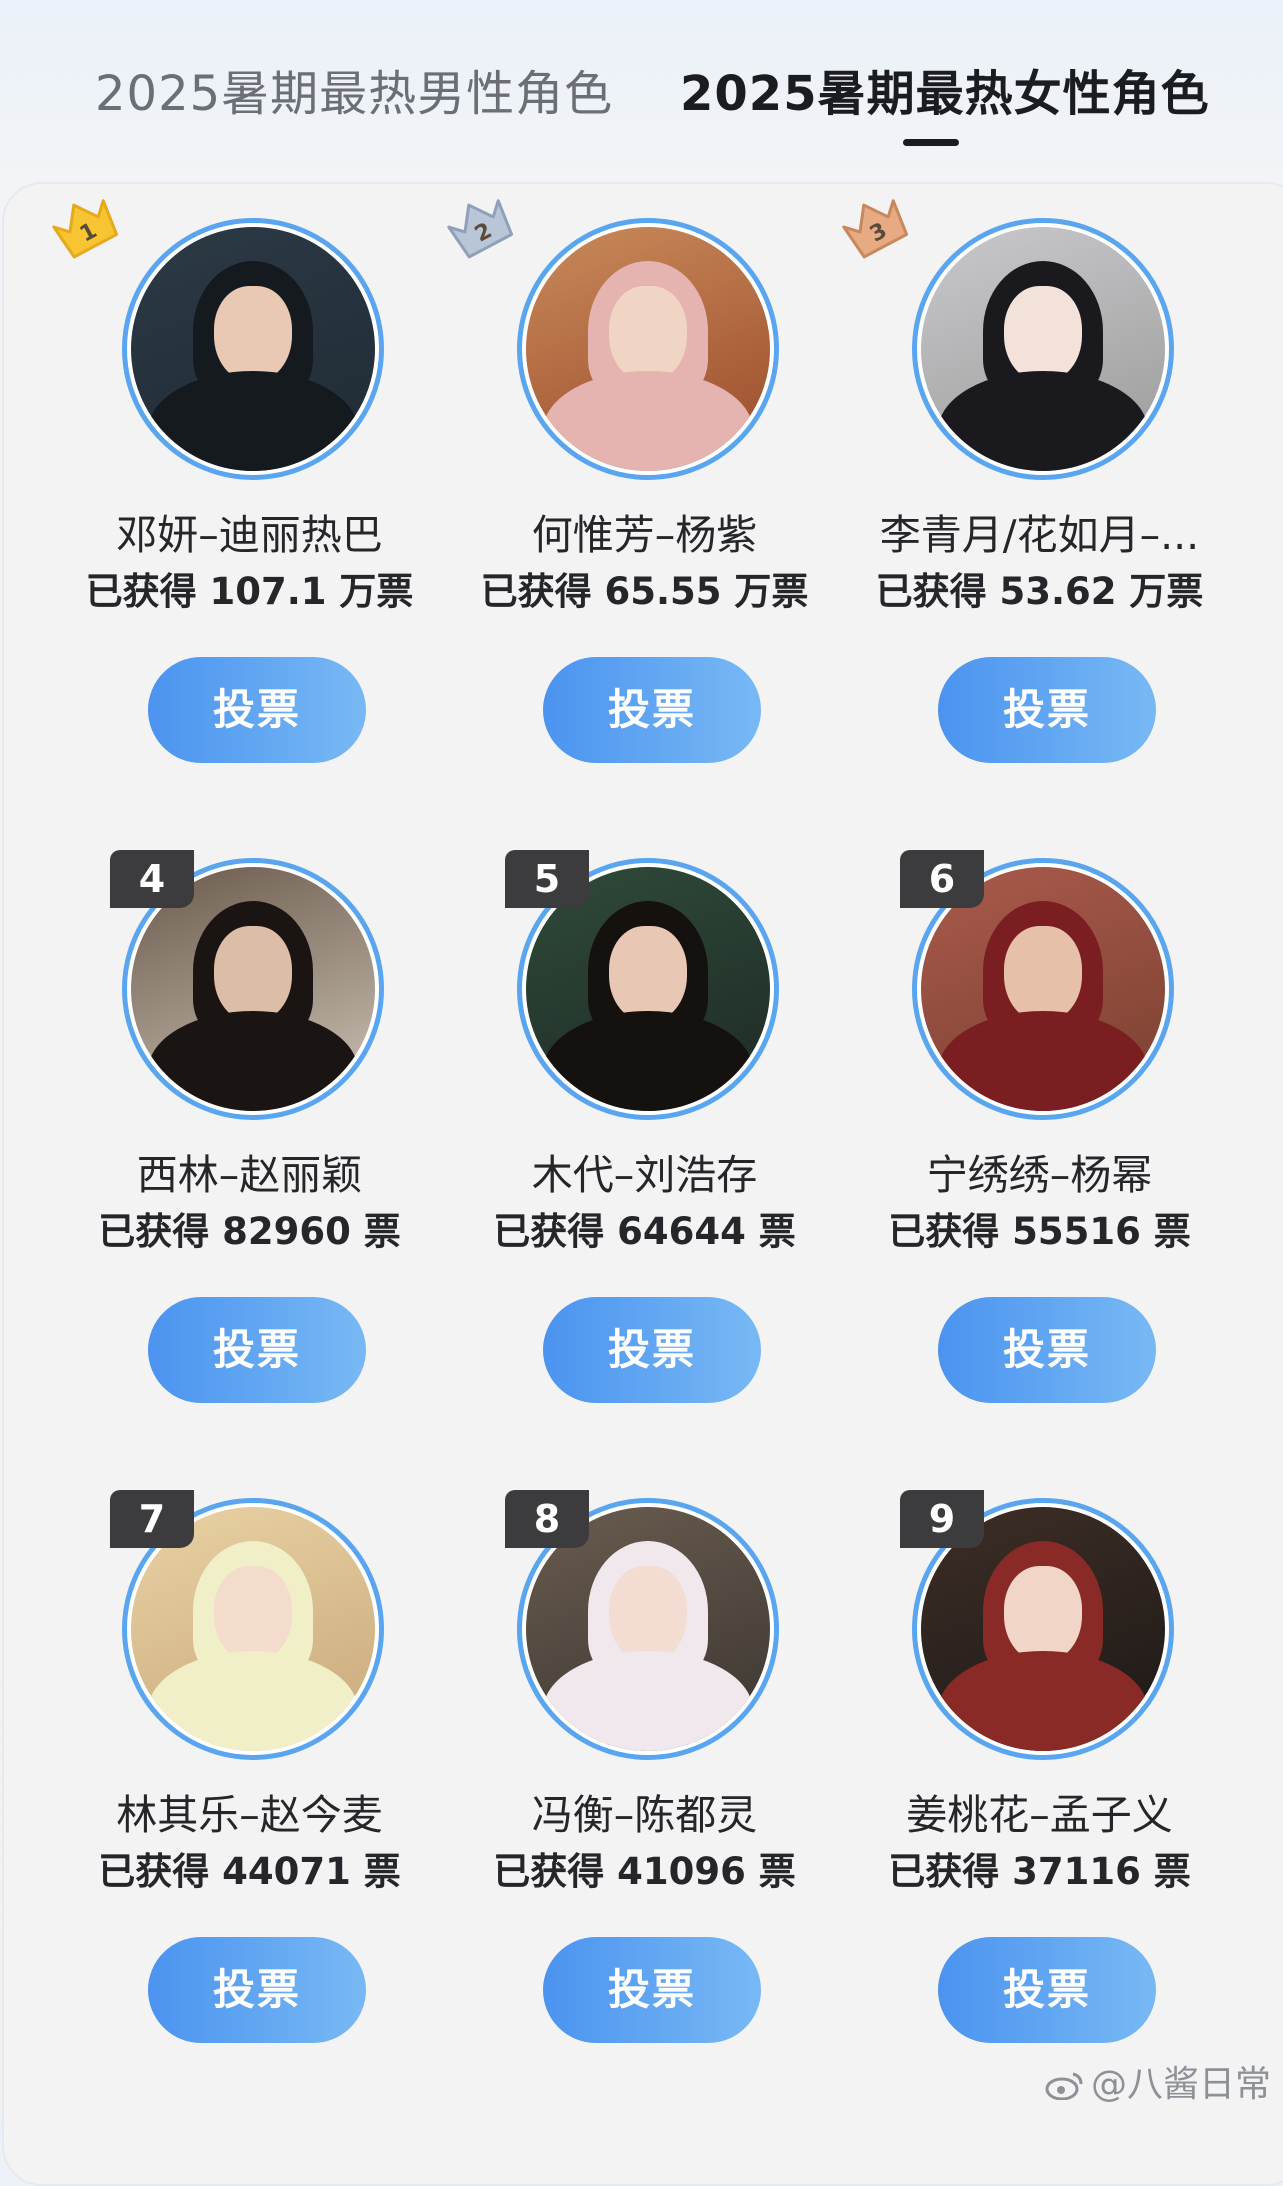 The height and width of the screenshot is (2186, 1283). I want to click on vote-count: 已获得 65.55 万票, so click(644, 591).